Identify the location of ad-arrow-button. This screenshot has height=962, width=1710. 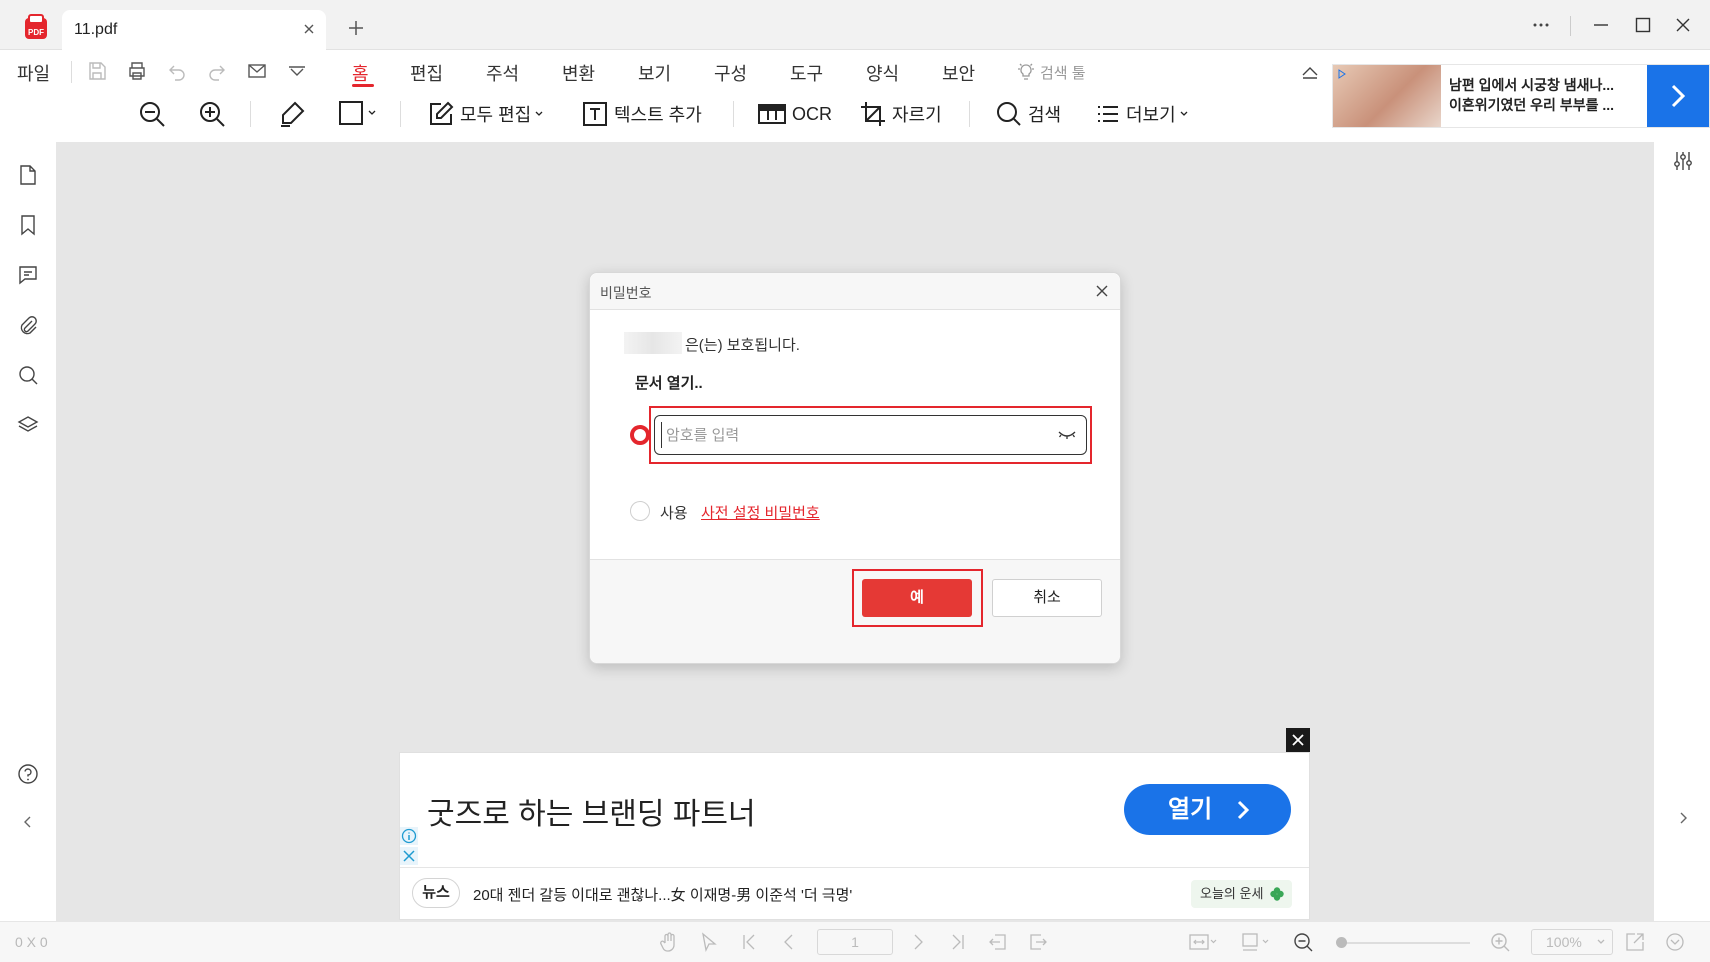
(1678, 96).